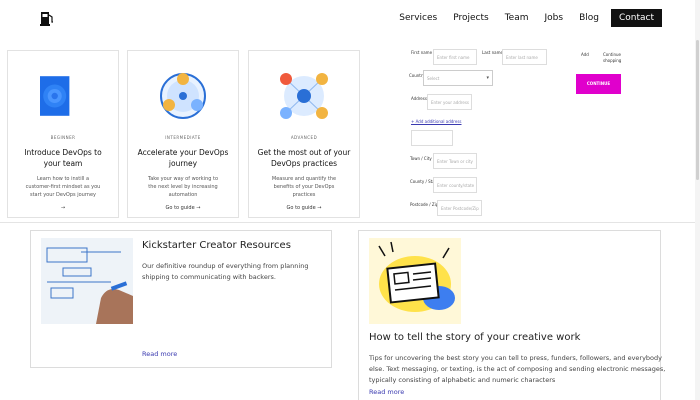  Describe the element at coordinates (432, 138) in the screenshot. I see `address-line-2-input` at that location.